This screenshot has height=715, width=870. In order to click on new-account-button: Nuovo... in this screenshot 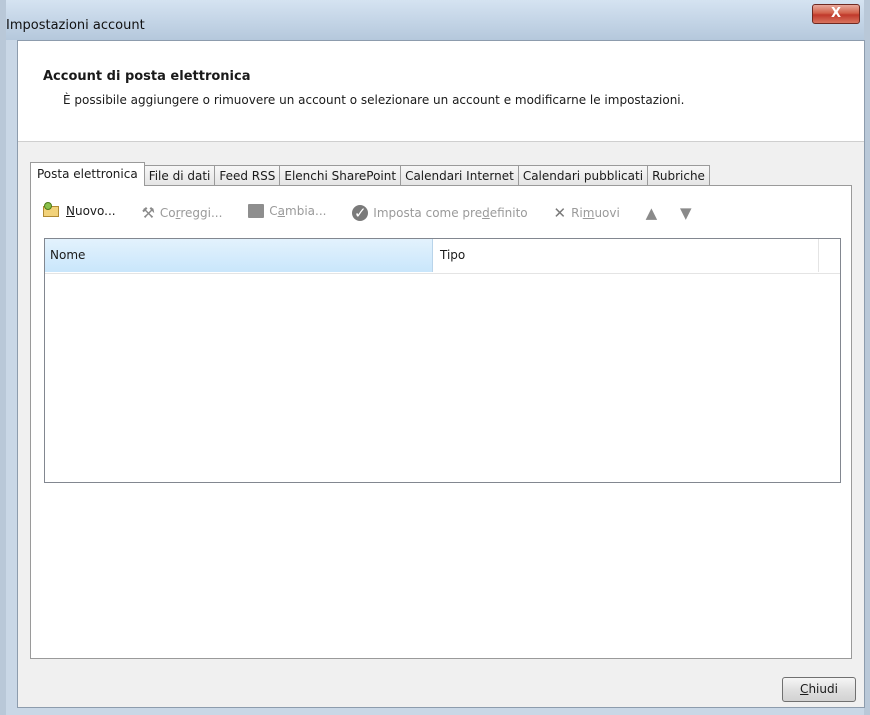, I will do `click(79, 211)`.